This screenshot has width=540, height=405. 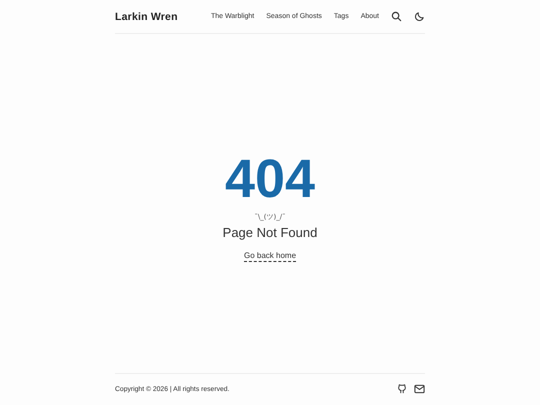 What do you see at coordinates (402, 389) in the screenshot?
I see `github-icon` at bounding box center [402, 389].